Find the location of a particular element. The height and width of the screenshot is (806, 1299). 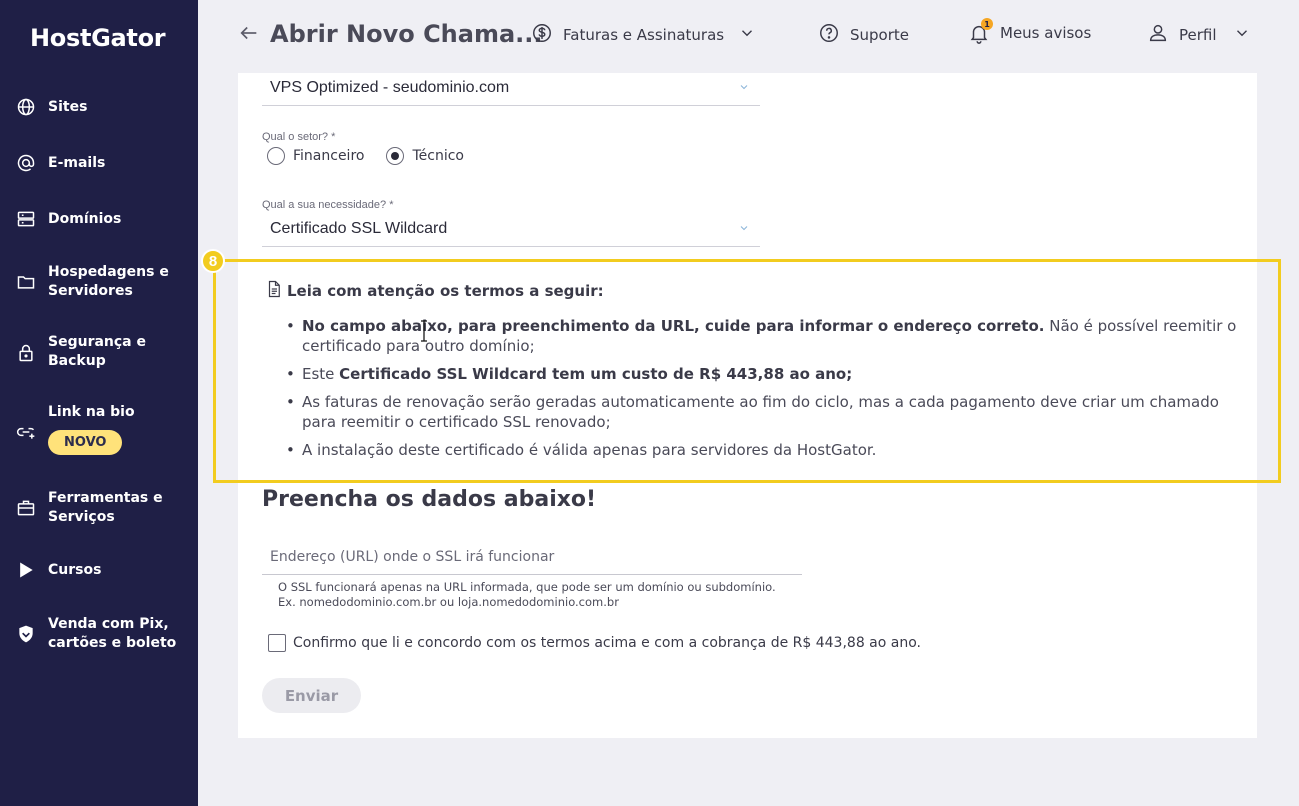

text-cursor-icon is located at coordinates (424, 331).